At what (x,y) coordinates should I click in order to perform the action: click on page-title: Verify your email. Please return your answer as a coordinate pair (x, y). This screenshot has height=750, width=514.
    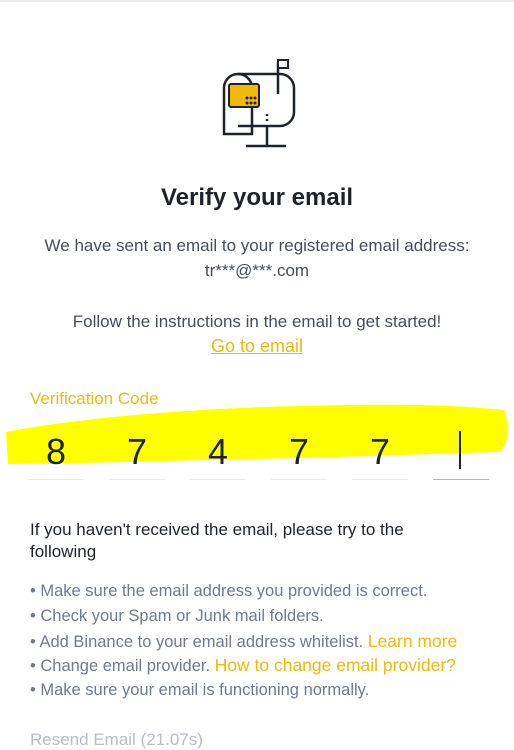
    Looking at the image, I should click on (257, 197).